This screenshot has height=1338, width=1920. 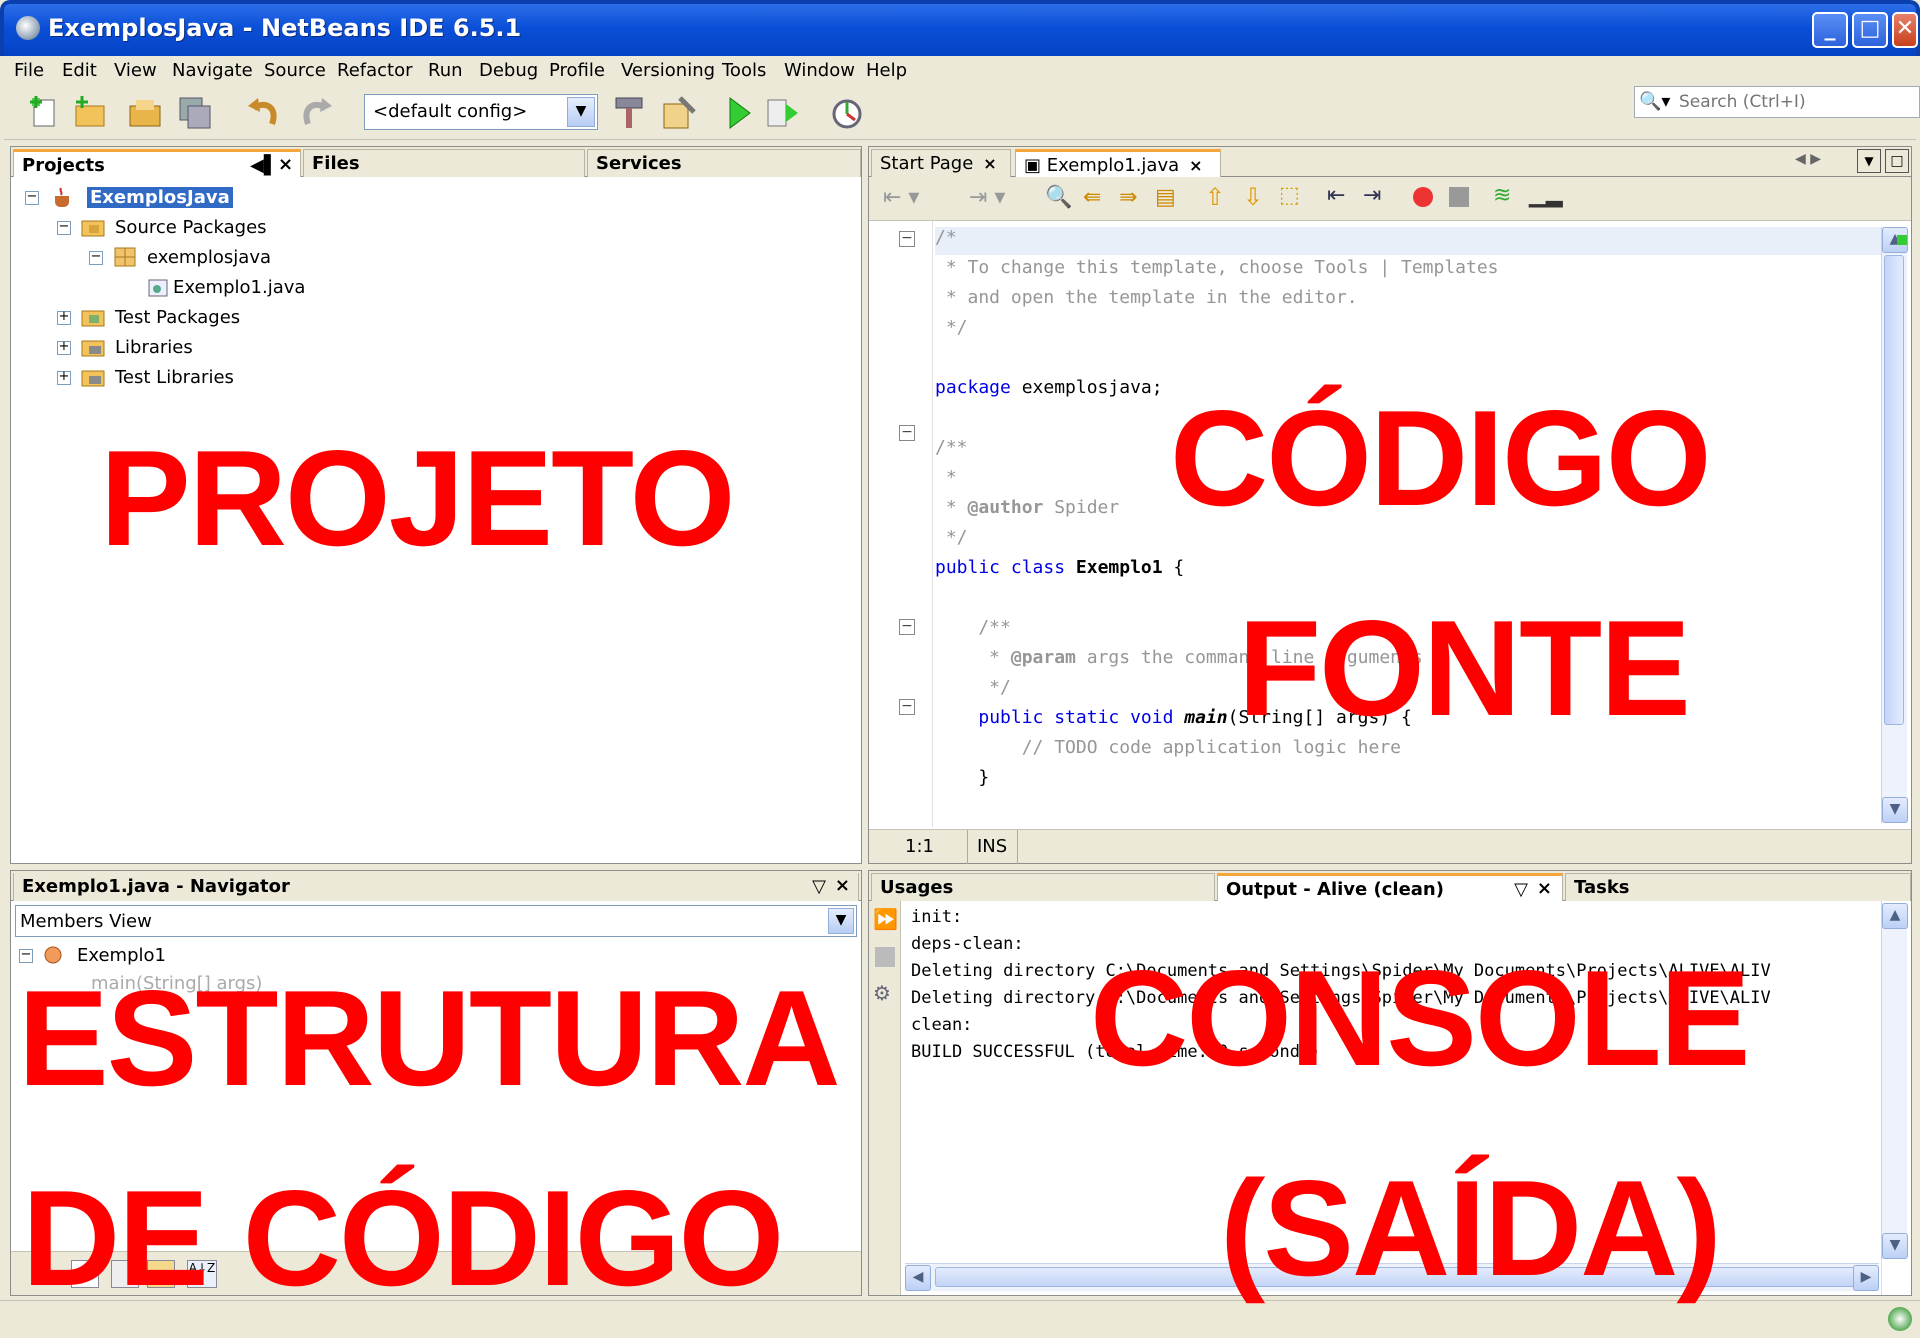 What do you see at coordinates (1897, 161) in the screenshot?
I see `maximize-editor-icon: □` at bounding box center [1897, 161].